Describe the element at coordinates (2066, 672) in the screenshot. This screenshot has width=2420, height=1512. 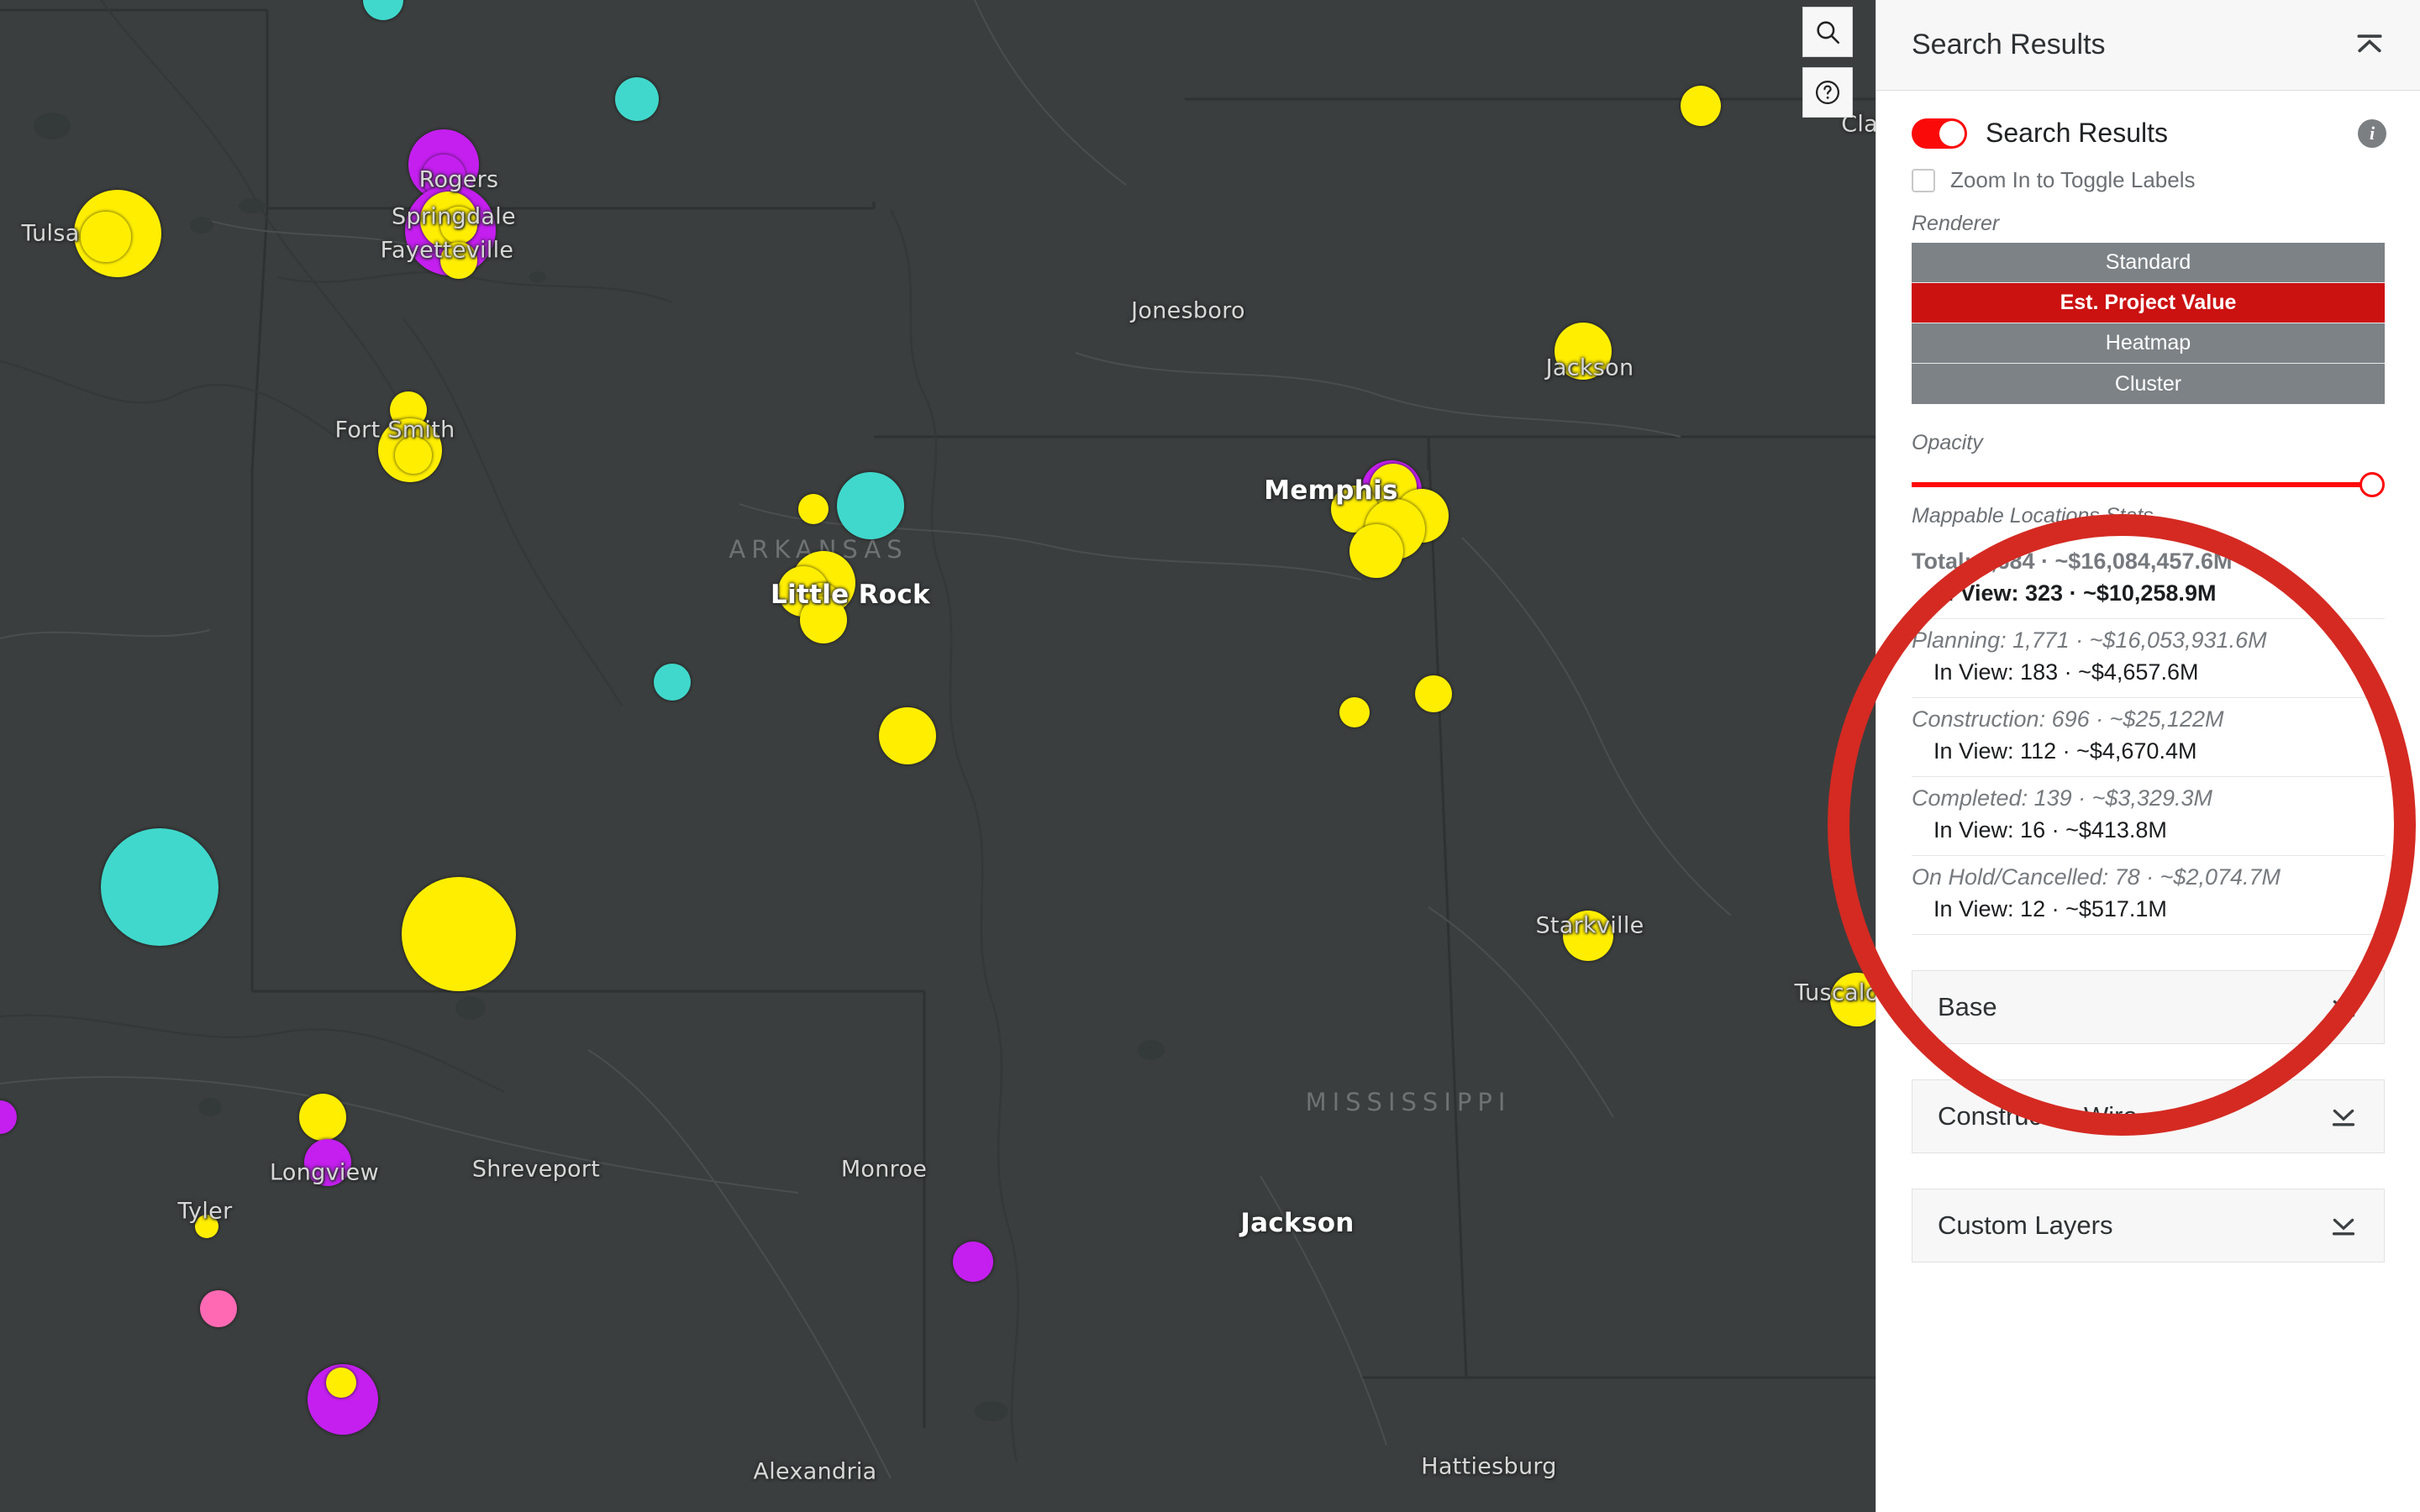
I see `stat-planning-in-view: In View: 183 · ~$4,657.6M` at that location.